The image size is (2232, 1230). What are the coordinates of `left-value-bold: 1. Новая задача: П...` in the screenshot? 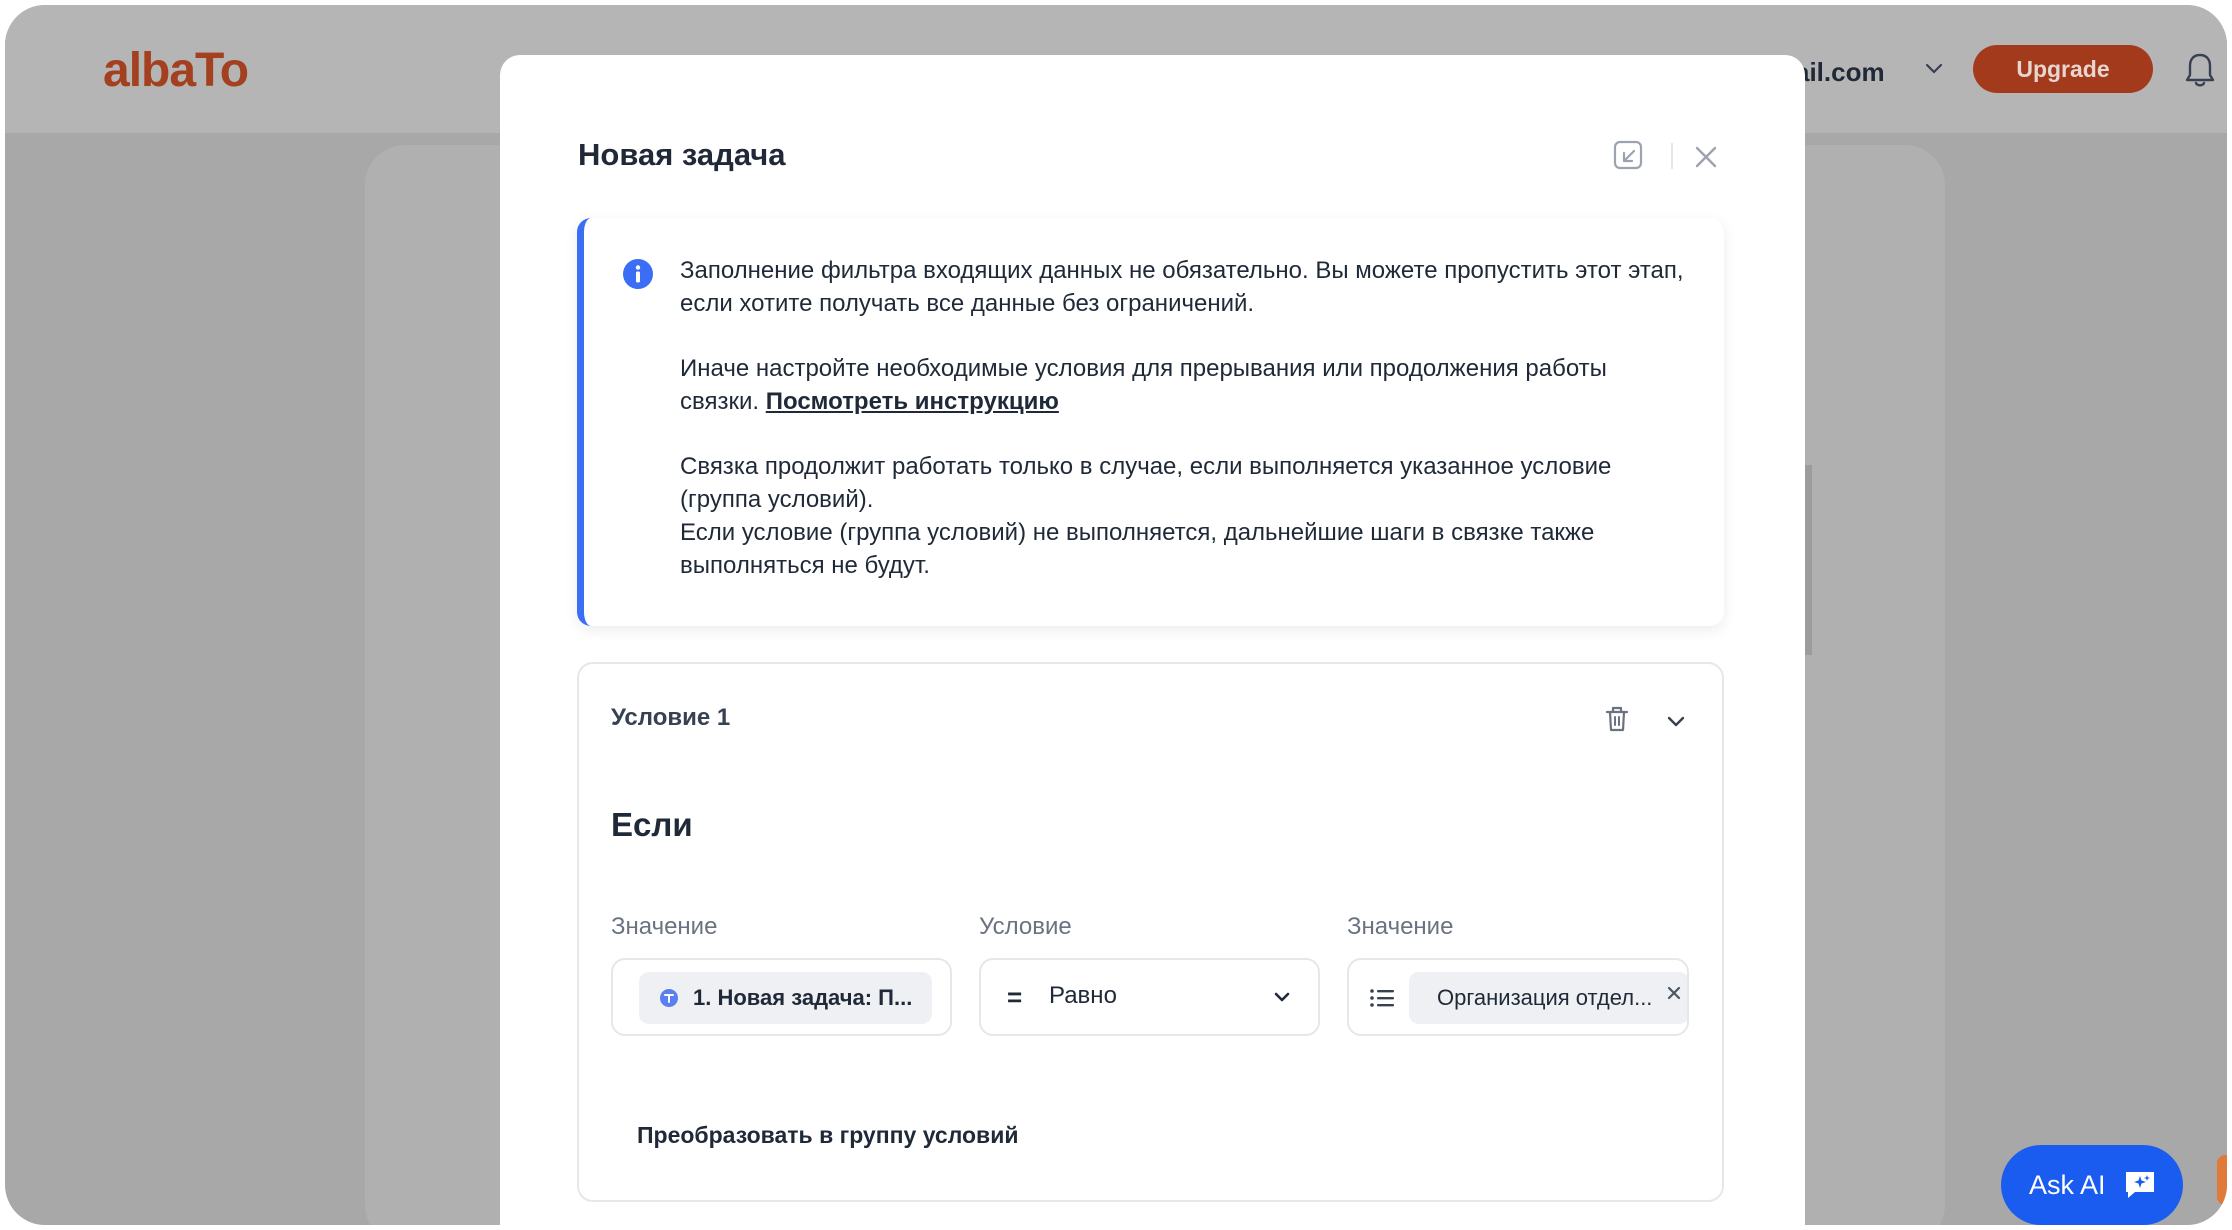 It's located at (803, 997).